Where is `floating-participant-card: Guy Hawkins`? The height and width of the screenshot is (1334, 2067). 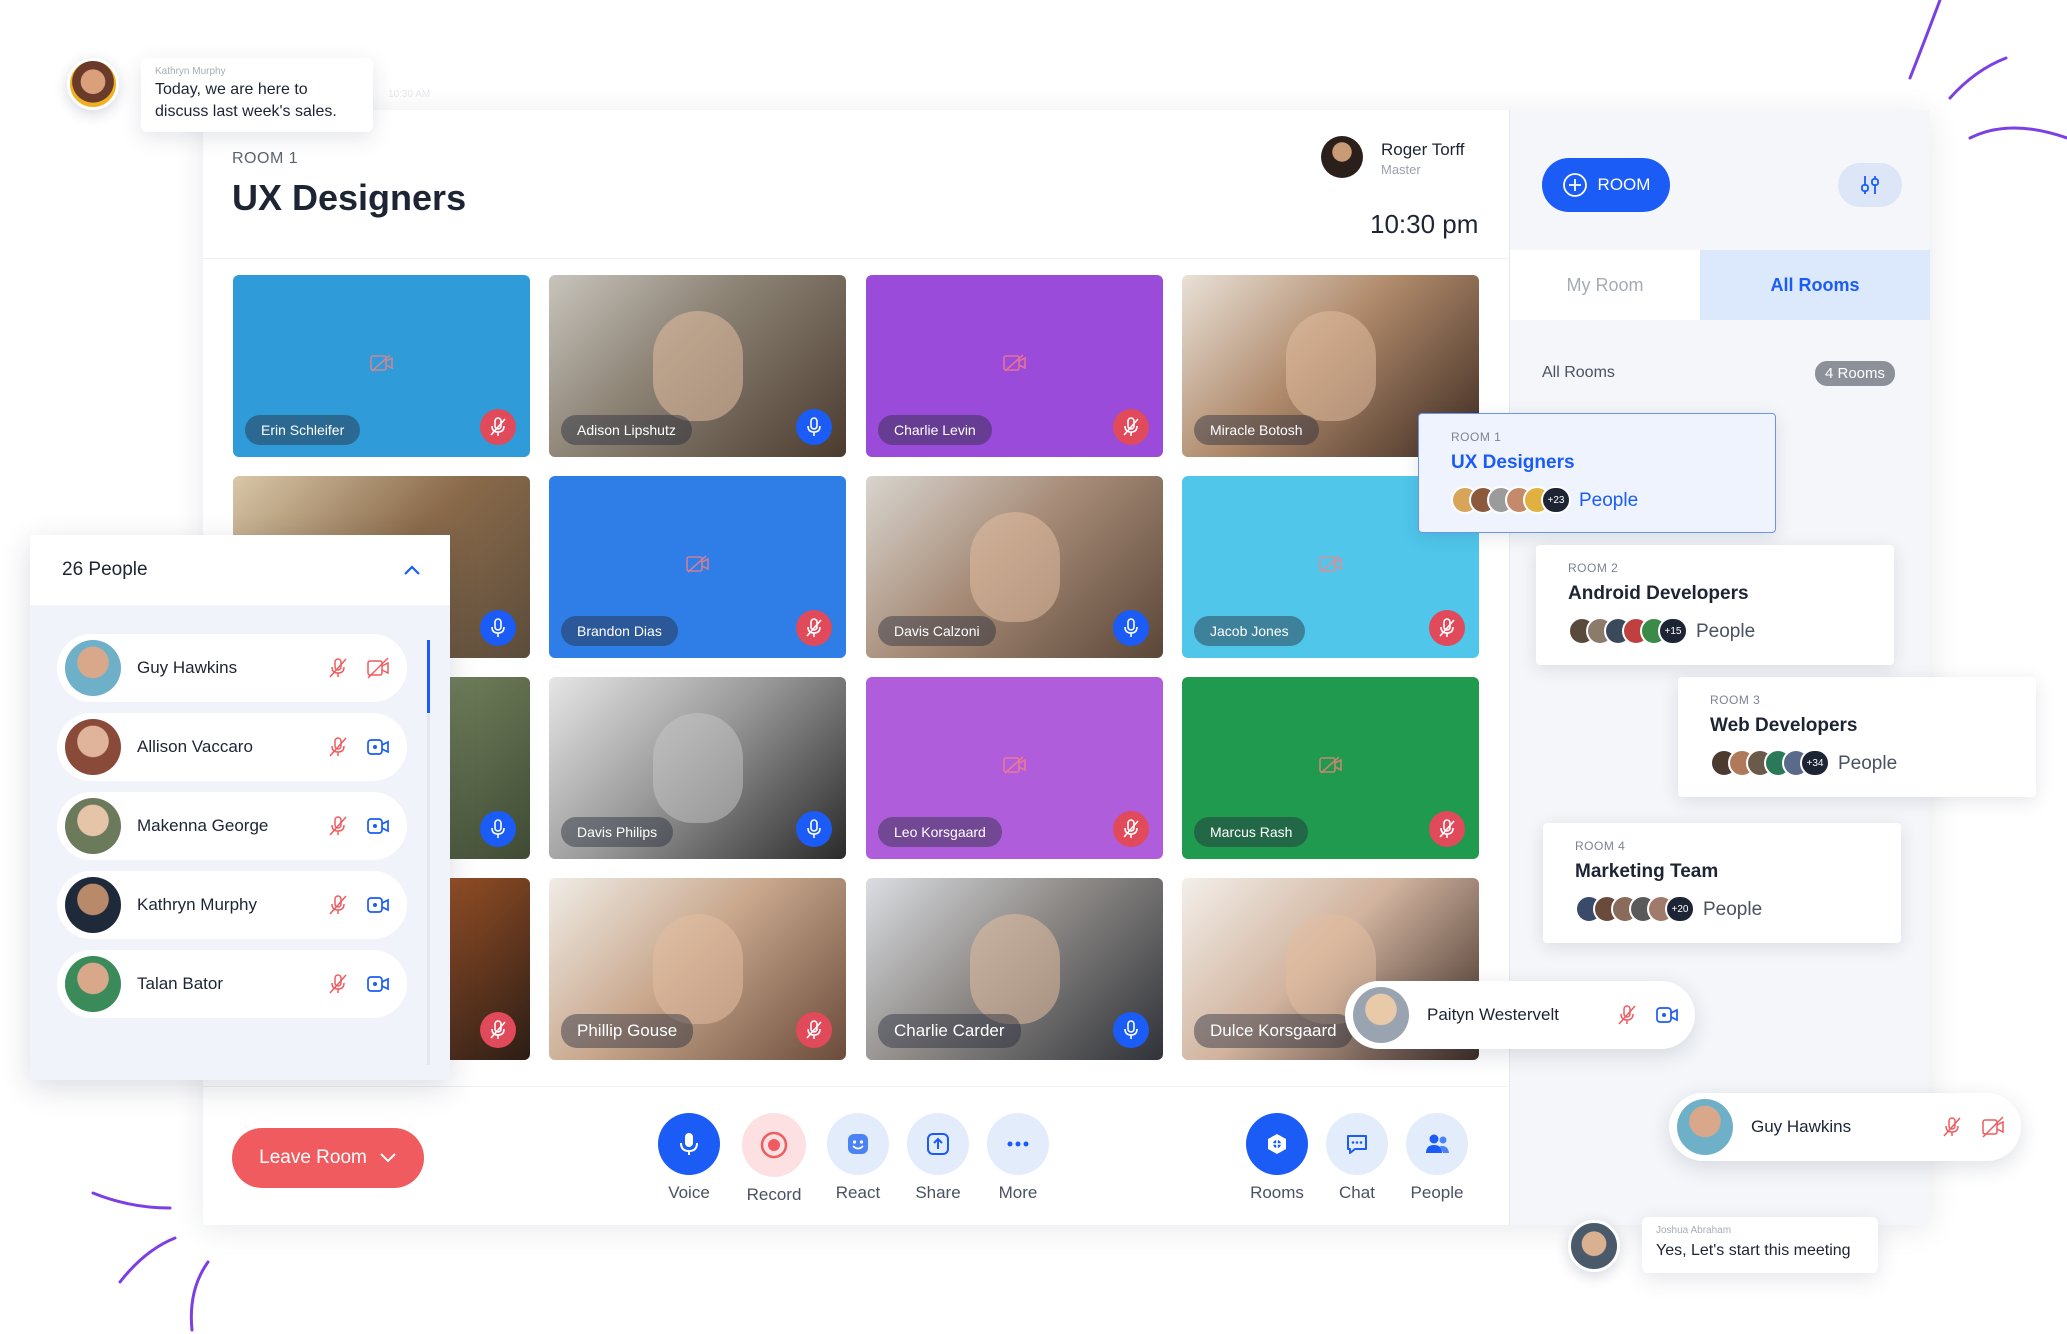
floating-participant-card: Guy Hawkins is located at coordinates (1845, 1127).